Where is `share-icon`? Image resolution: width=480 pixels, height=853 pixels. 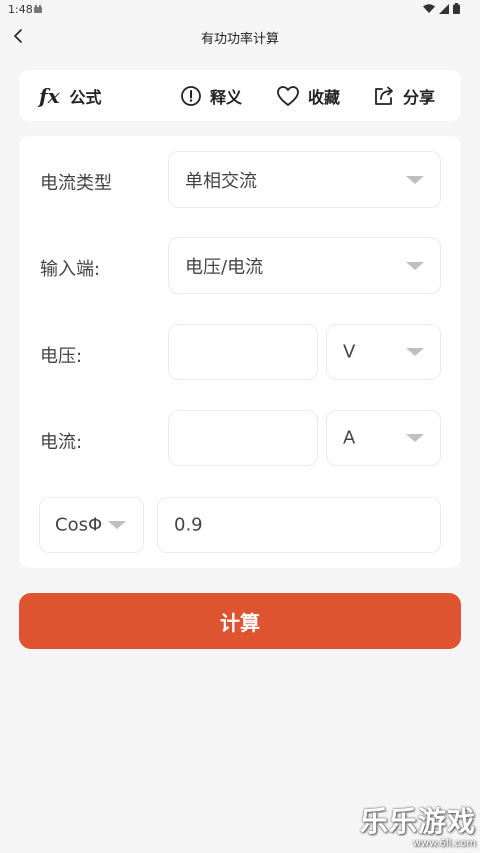
share-icon is located at coordinates (384, 95).